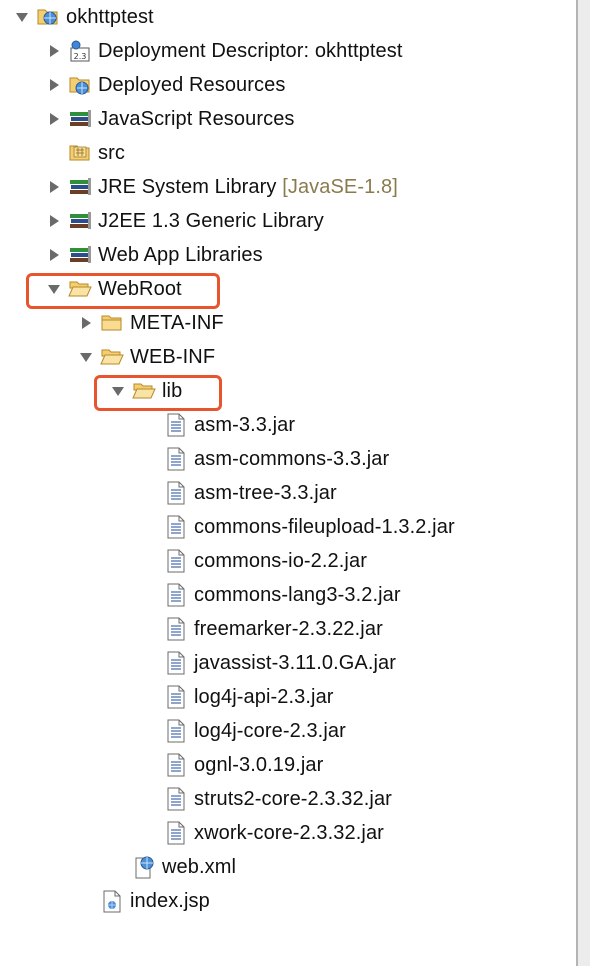  What do you see at coordinates (187, 187) in the screenshot?
I see `tree-item-label: JRE System Library` at bounding box center [187, 187].